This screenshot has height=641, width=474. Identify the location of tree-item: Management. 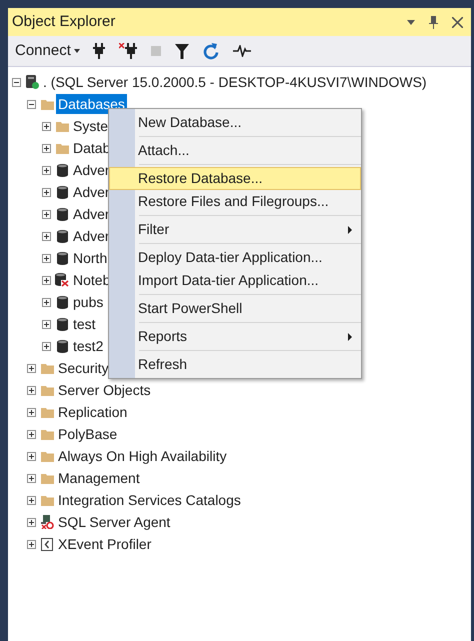
(99, 478).